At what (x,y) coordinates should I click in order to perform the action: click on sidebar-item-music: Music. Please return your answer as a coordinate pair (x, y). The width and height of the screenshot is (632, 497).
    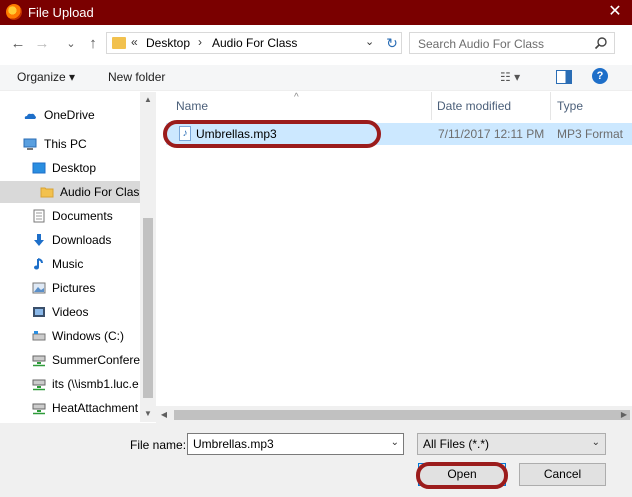
    Looking at the image, I should click on (70, 264).